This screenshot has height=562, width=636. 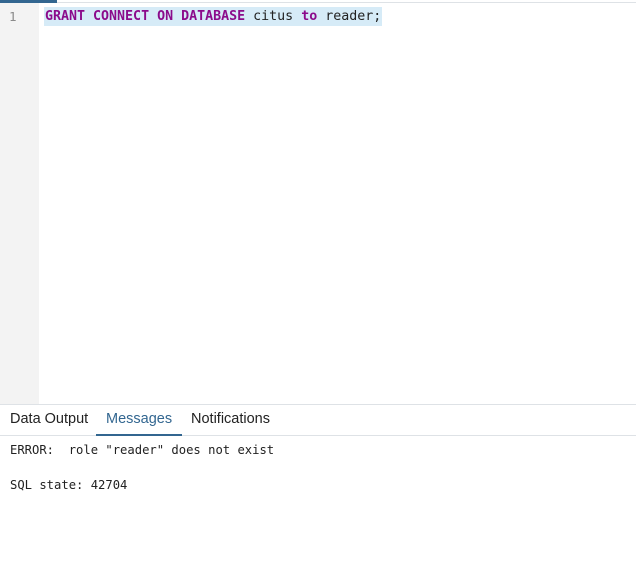 I want to click on tab-messages: Messages, so click(x=139, y=420).